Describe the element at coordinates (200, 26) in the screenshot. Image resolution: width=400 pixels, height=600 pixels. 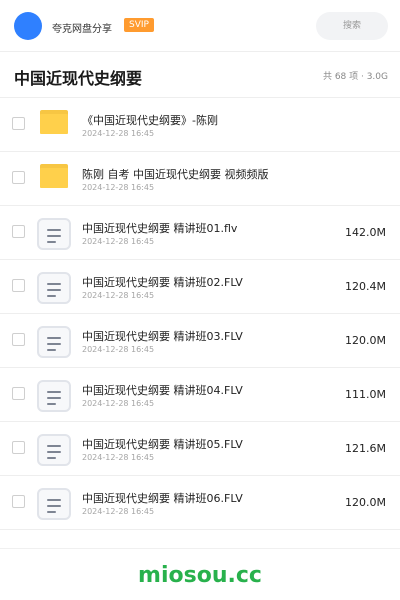
I see `top-header: 夸克网盘分享 SVIP 搜索` at that location.